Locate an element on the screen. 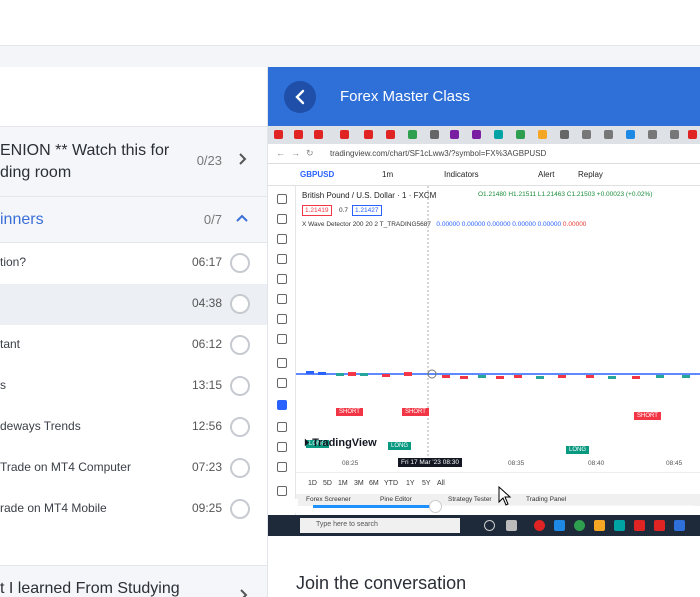 The width and height of the screenshot is (700, 597). range-6m: 6M is located at coordinates (374, 483).